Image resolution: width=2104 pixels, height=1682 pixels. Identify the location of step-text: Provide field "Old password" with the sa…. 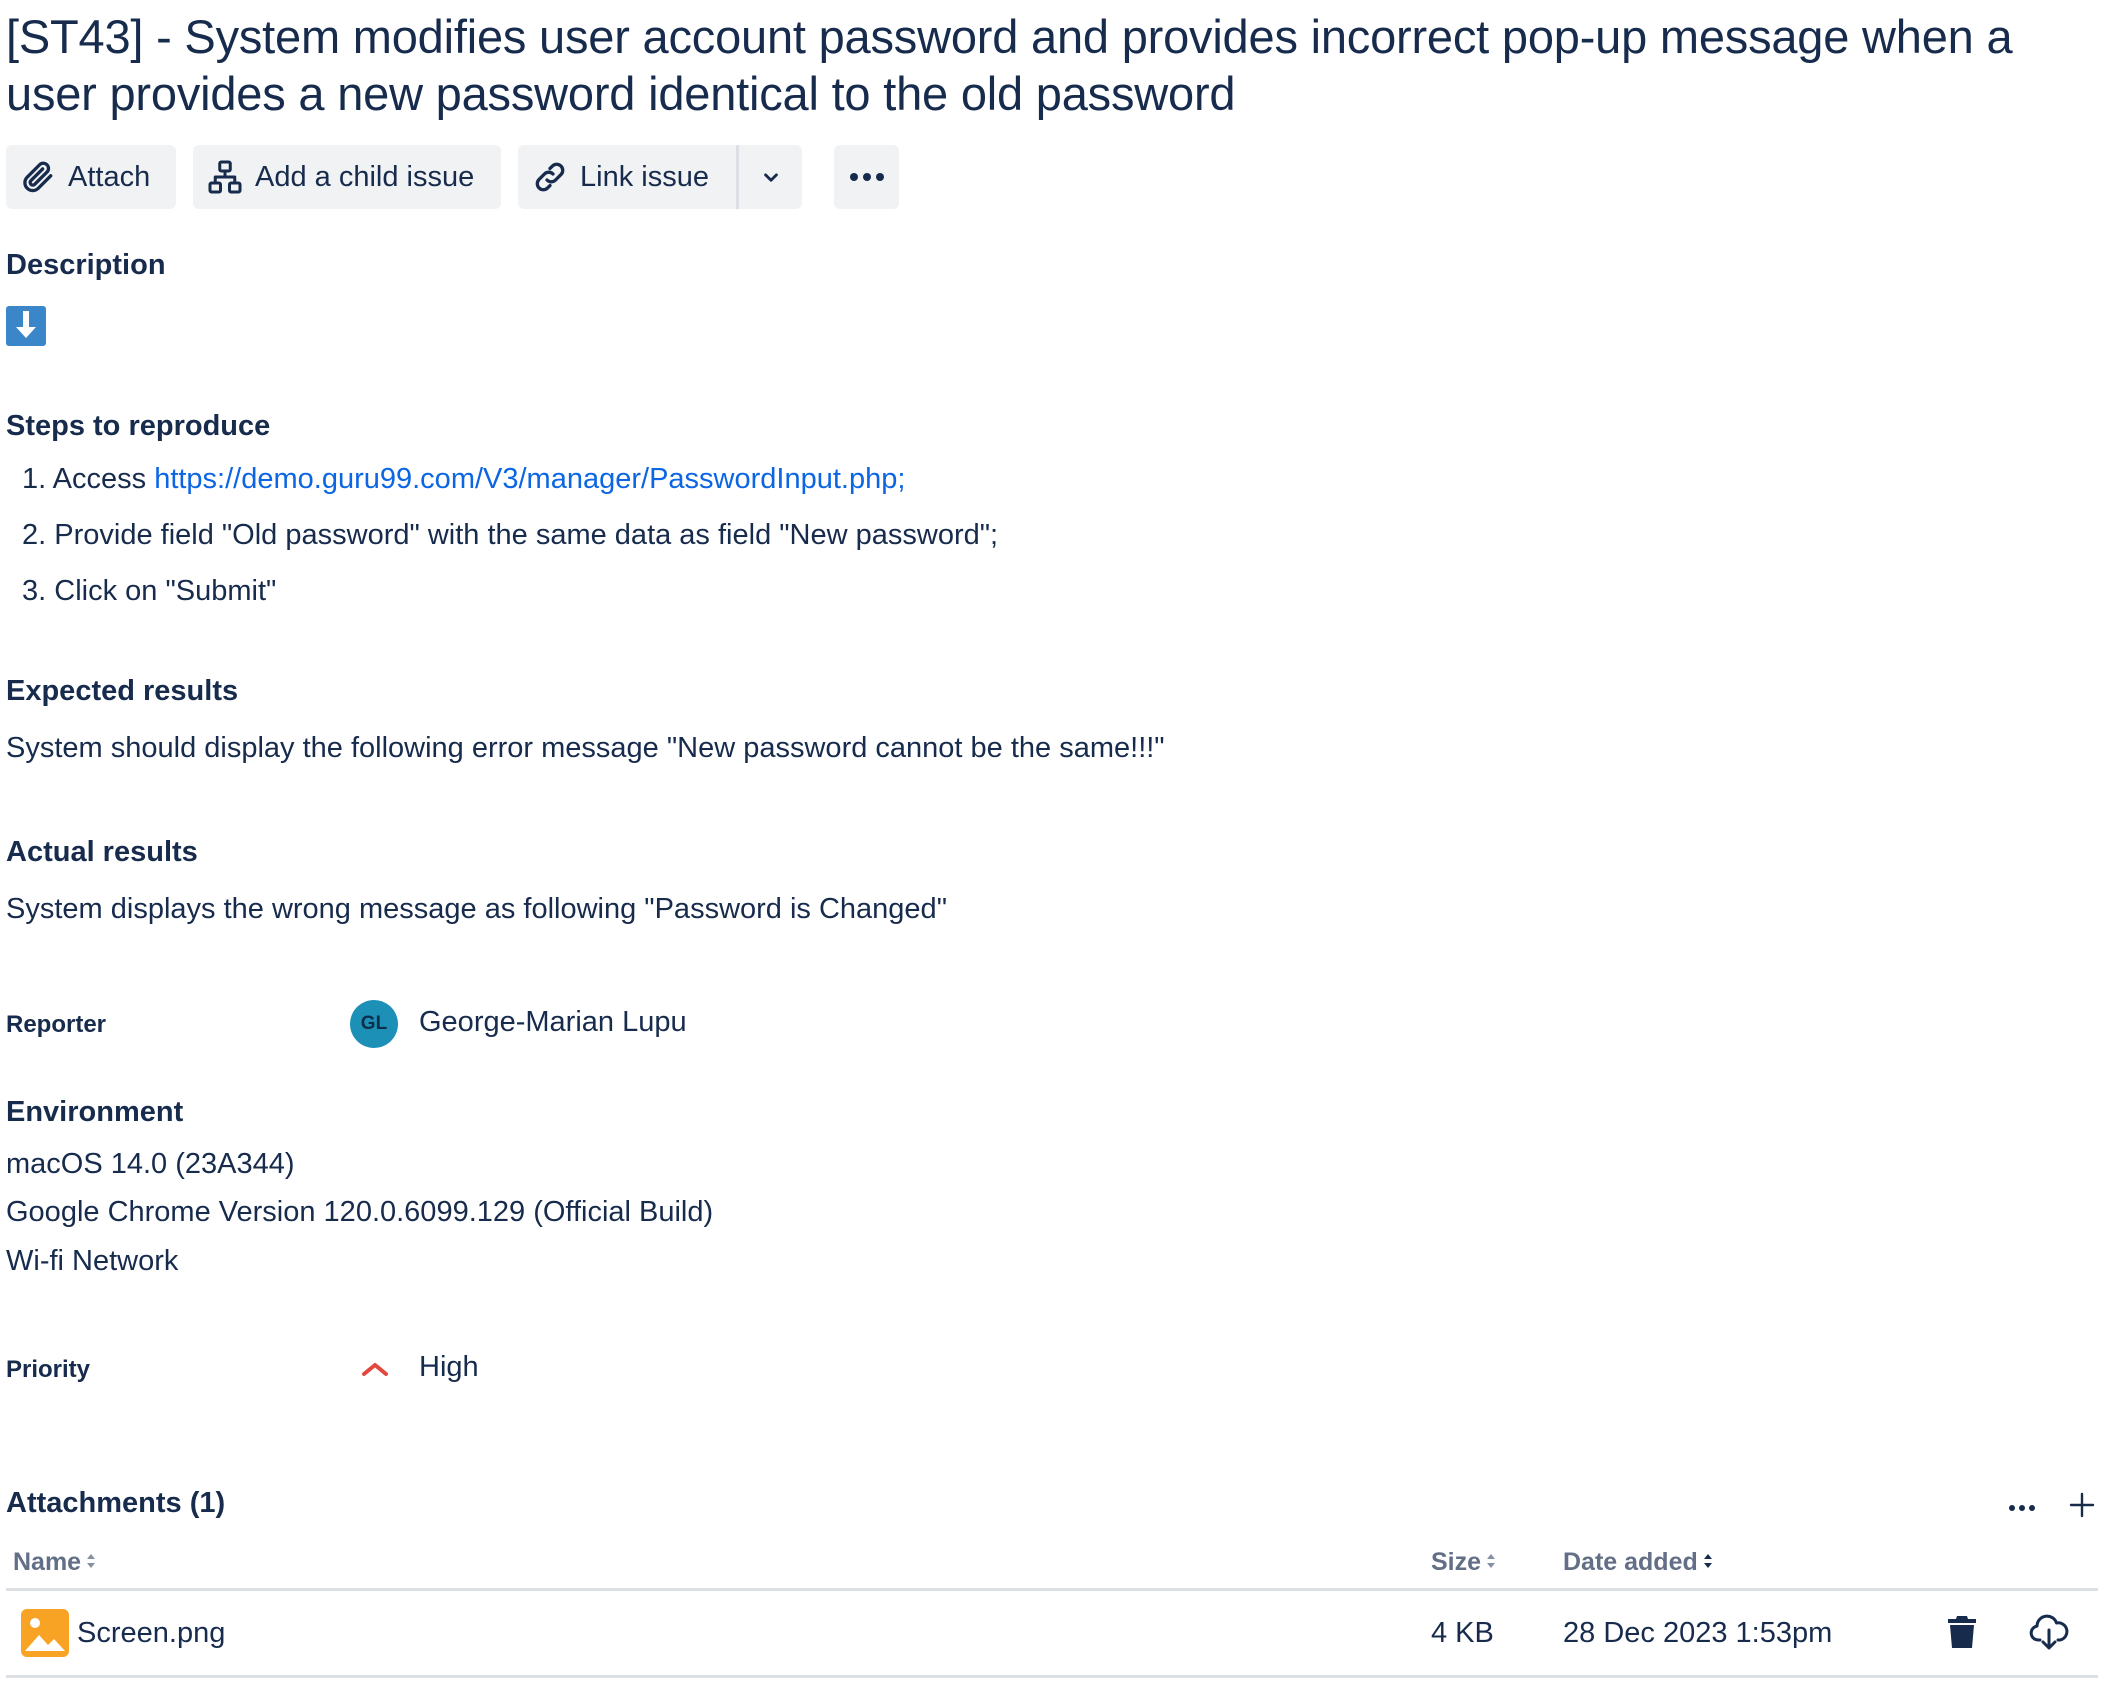
(526, 535).